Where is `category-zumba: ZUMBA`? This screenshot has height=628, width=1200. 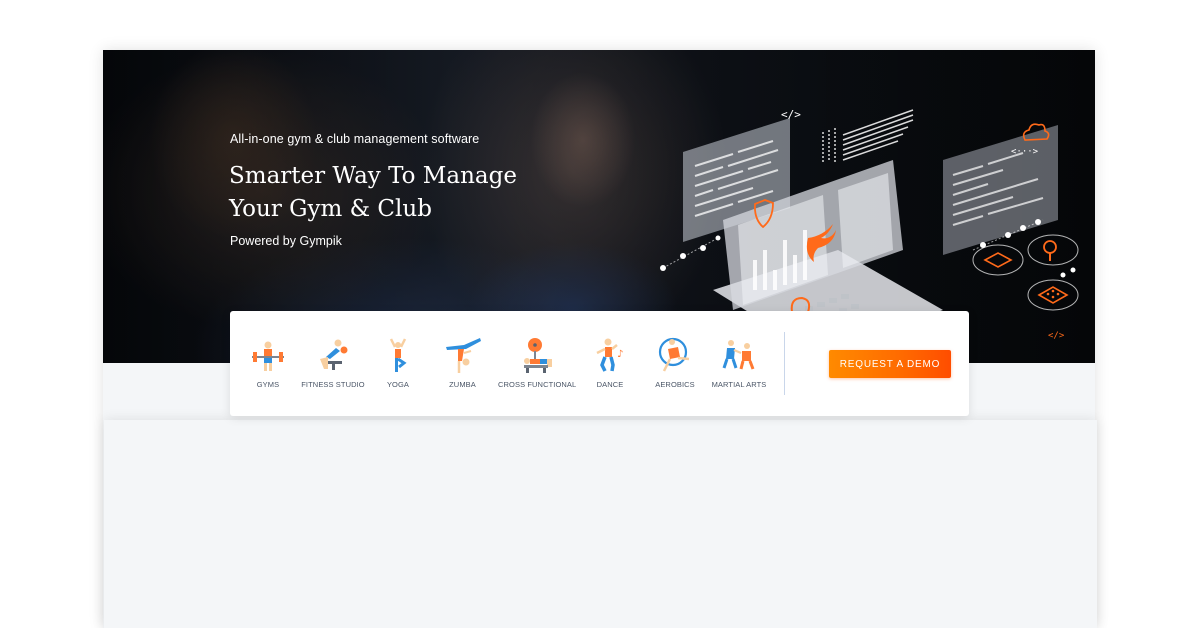
category-zumba: ZUMBA is located at coordinates (462, 363).